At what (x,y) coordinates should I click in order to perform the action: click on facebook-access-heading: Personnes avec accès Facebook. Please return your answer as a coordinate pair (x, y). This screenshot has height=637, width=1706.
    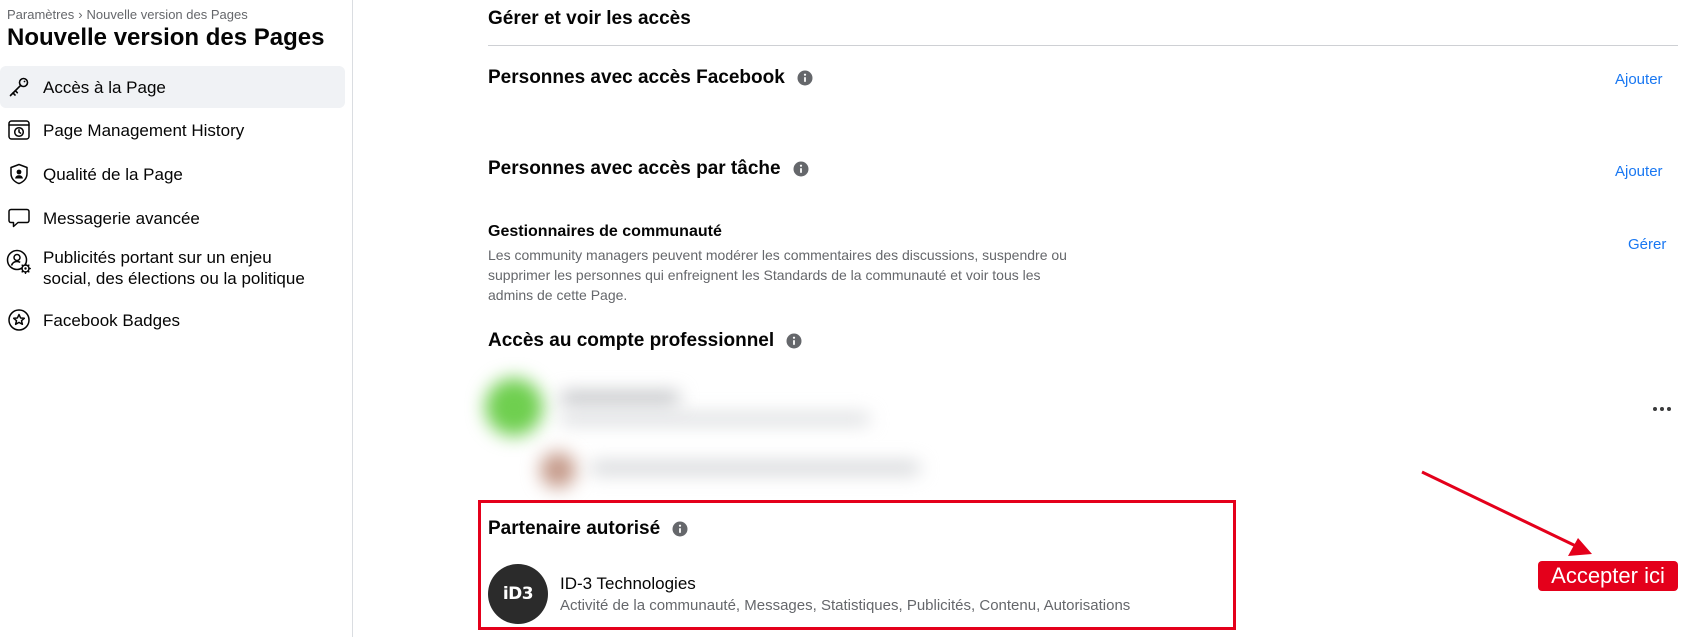
    Looking at the image, I should click on (650, 78).